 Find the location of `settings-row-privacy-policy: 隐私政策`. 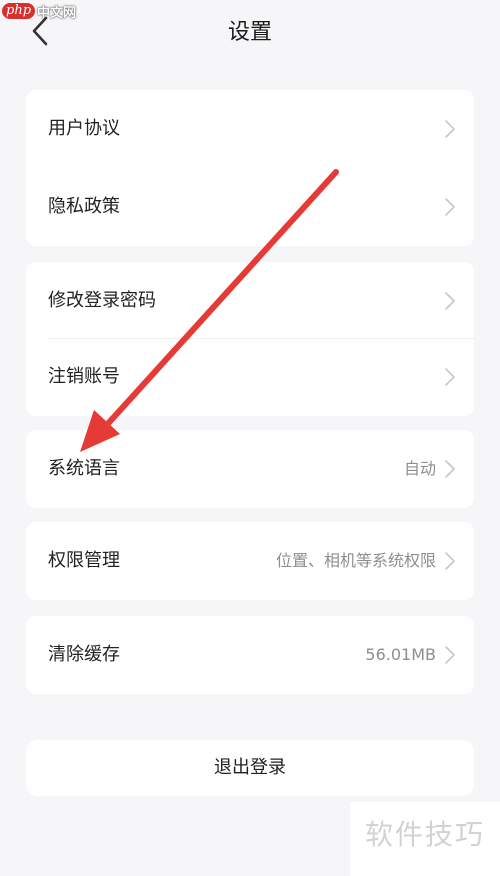

settings-row-privacy-policy: 隐私政策 is located at coordinates (250, 207).